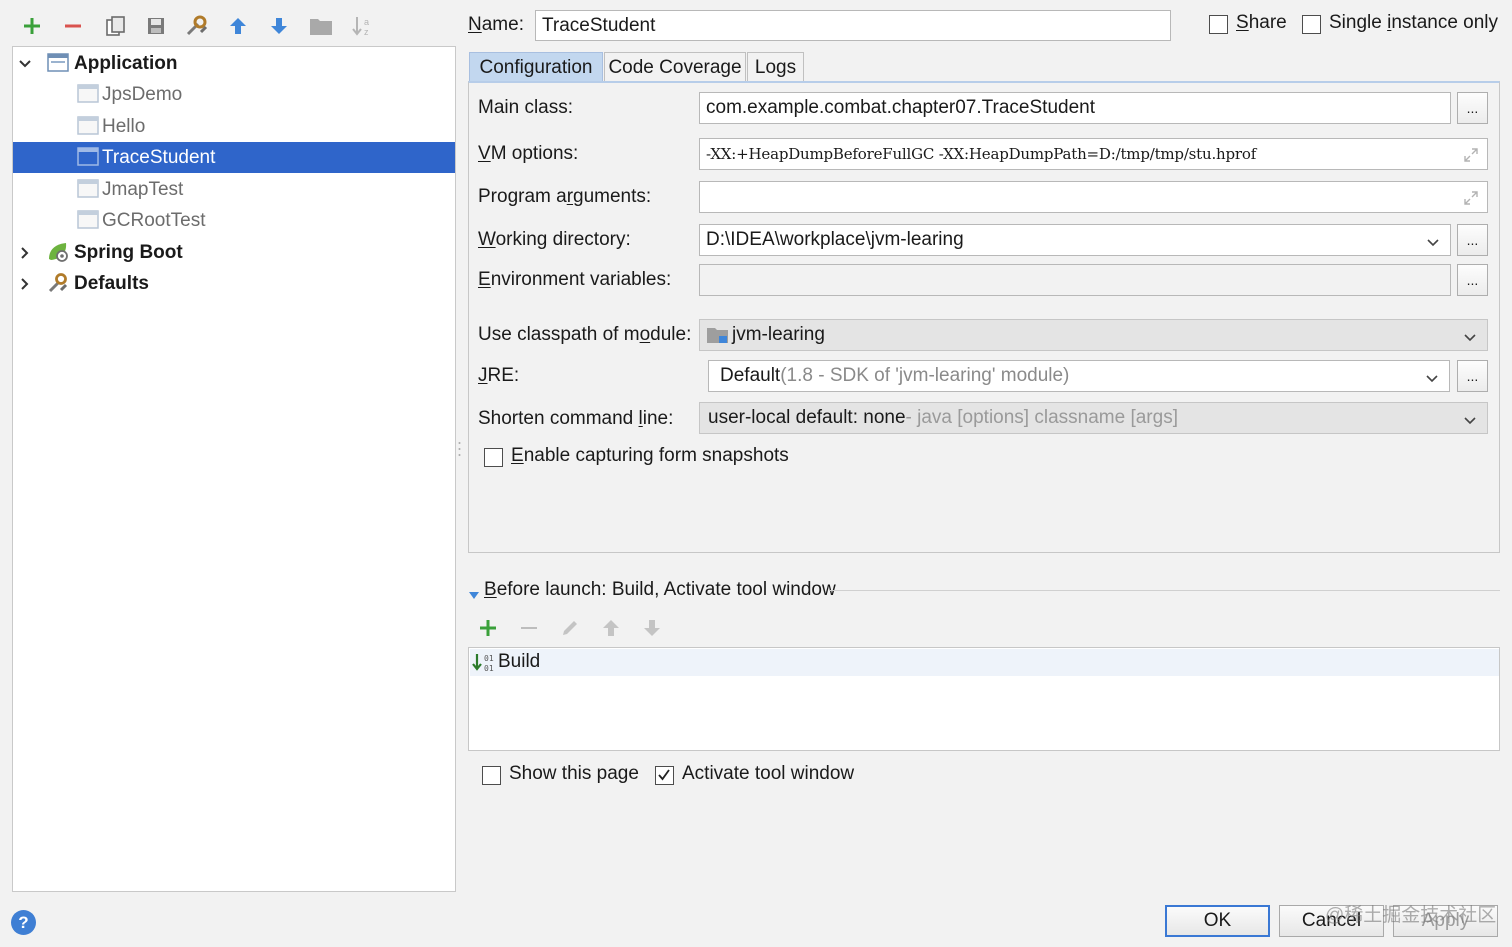 The height and width of the screenshot is (947, 1512). Describe the element at coordinates (474, 596) in the screenshot. I see `collapse-triangle-icon` at that location.